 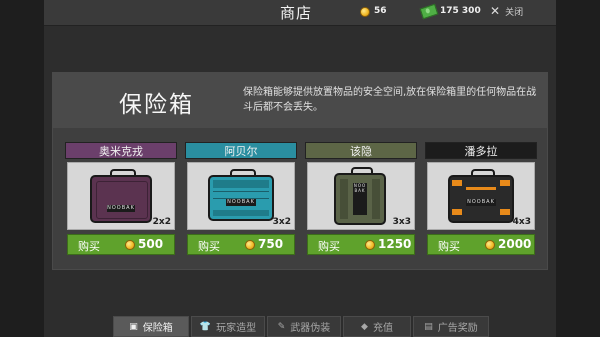 What do you see at coordinates (361, 150) in the screenshot?
I see `card-name: 该隐` at bounding box center [361, 150].